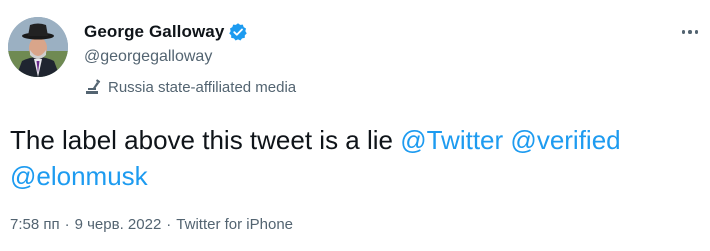 This screenshot has width=710, height=251. I want to click on display-name: George Galloway, so click(154, 32).